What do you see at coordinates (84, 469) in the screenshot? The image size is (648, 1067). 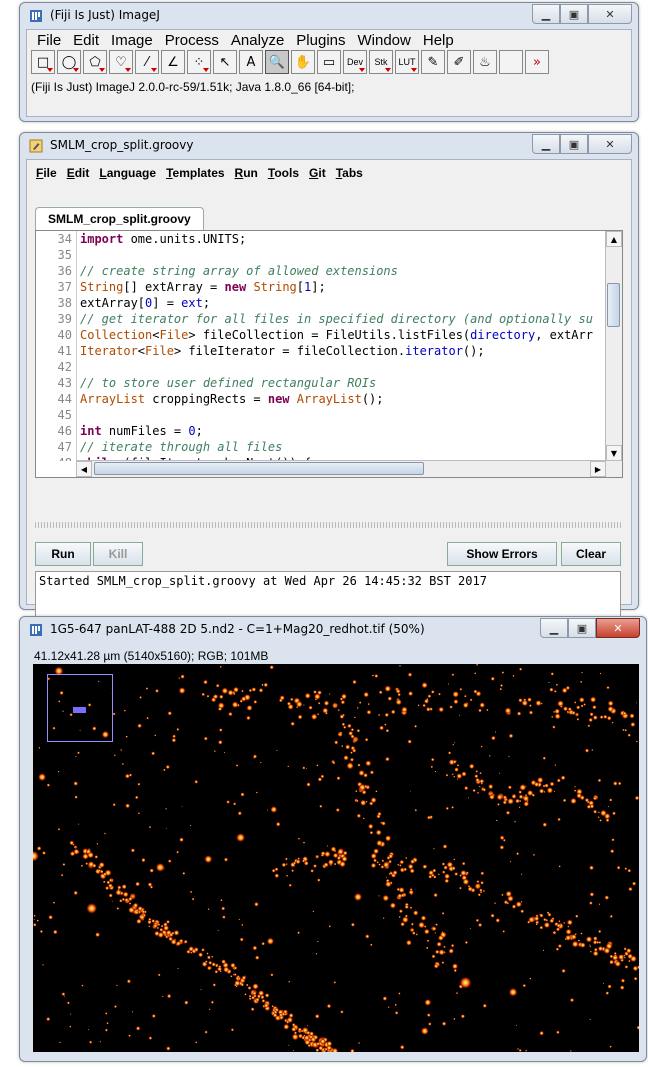 I see `scroll-left-icon: ◀` at bounding box center [84, 469].